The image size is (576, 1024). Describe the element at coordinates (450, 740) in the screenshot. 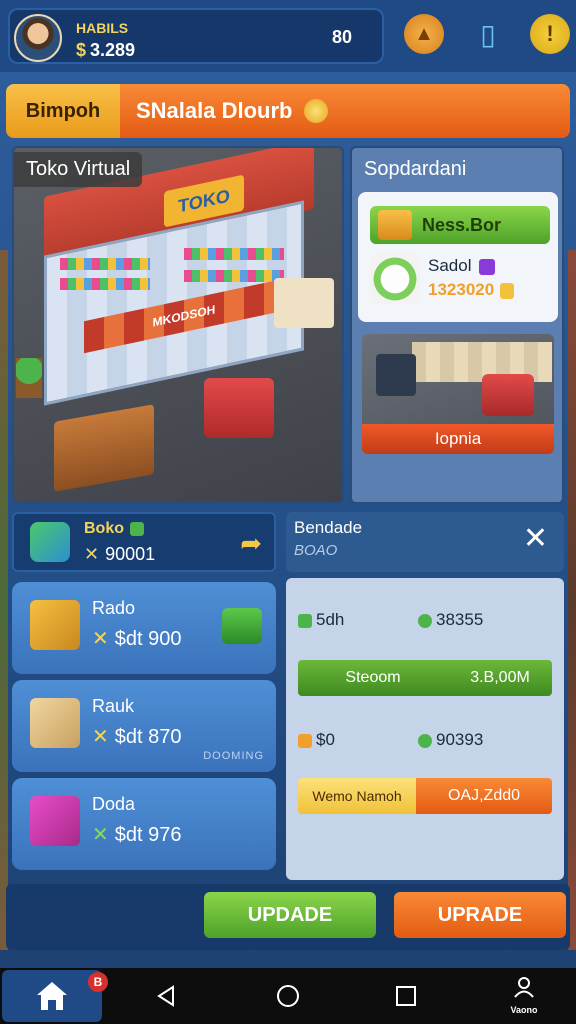

I see `stat-right: 90393` at that location.